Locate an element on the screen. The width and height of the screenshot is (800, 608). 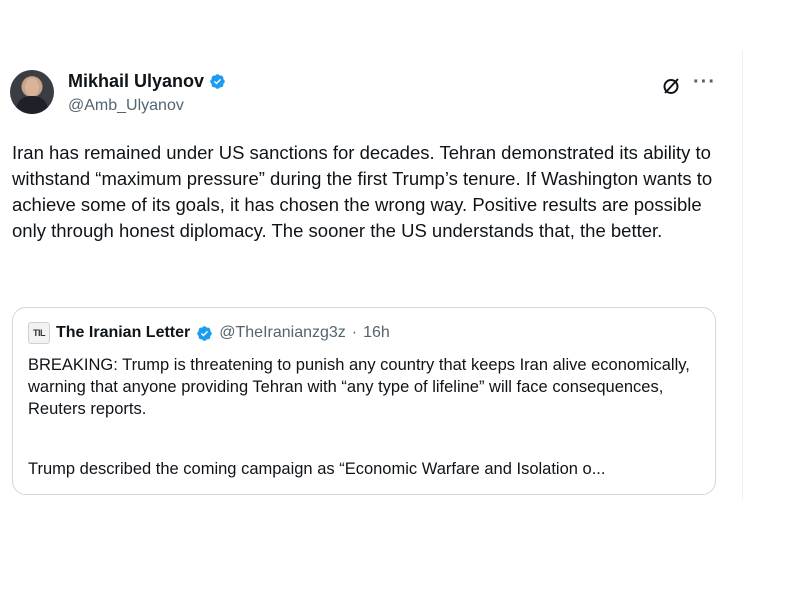
grok-icon is located at coordinates (671, 86).